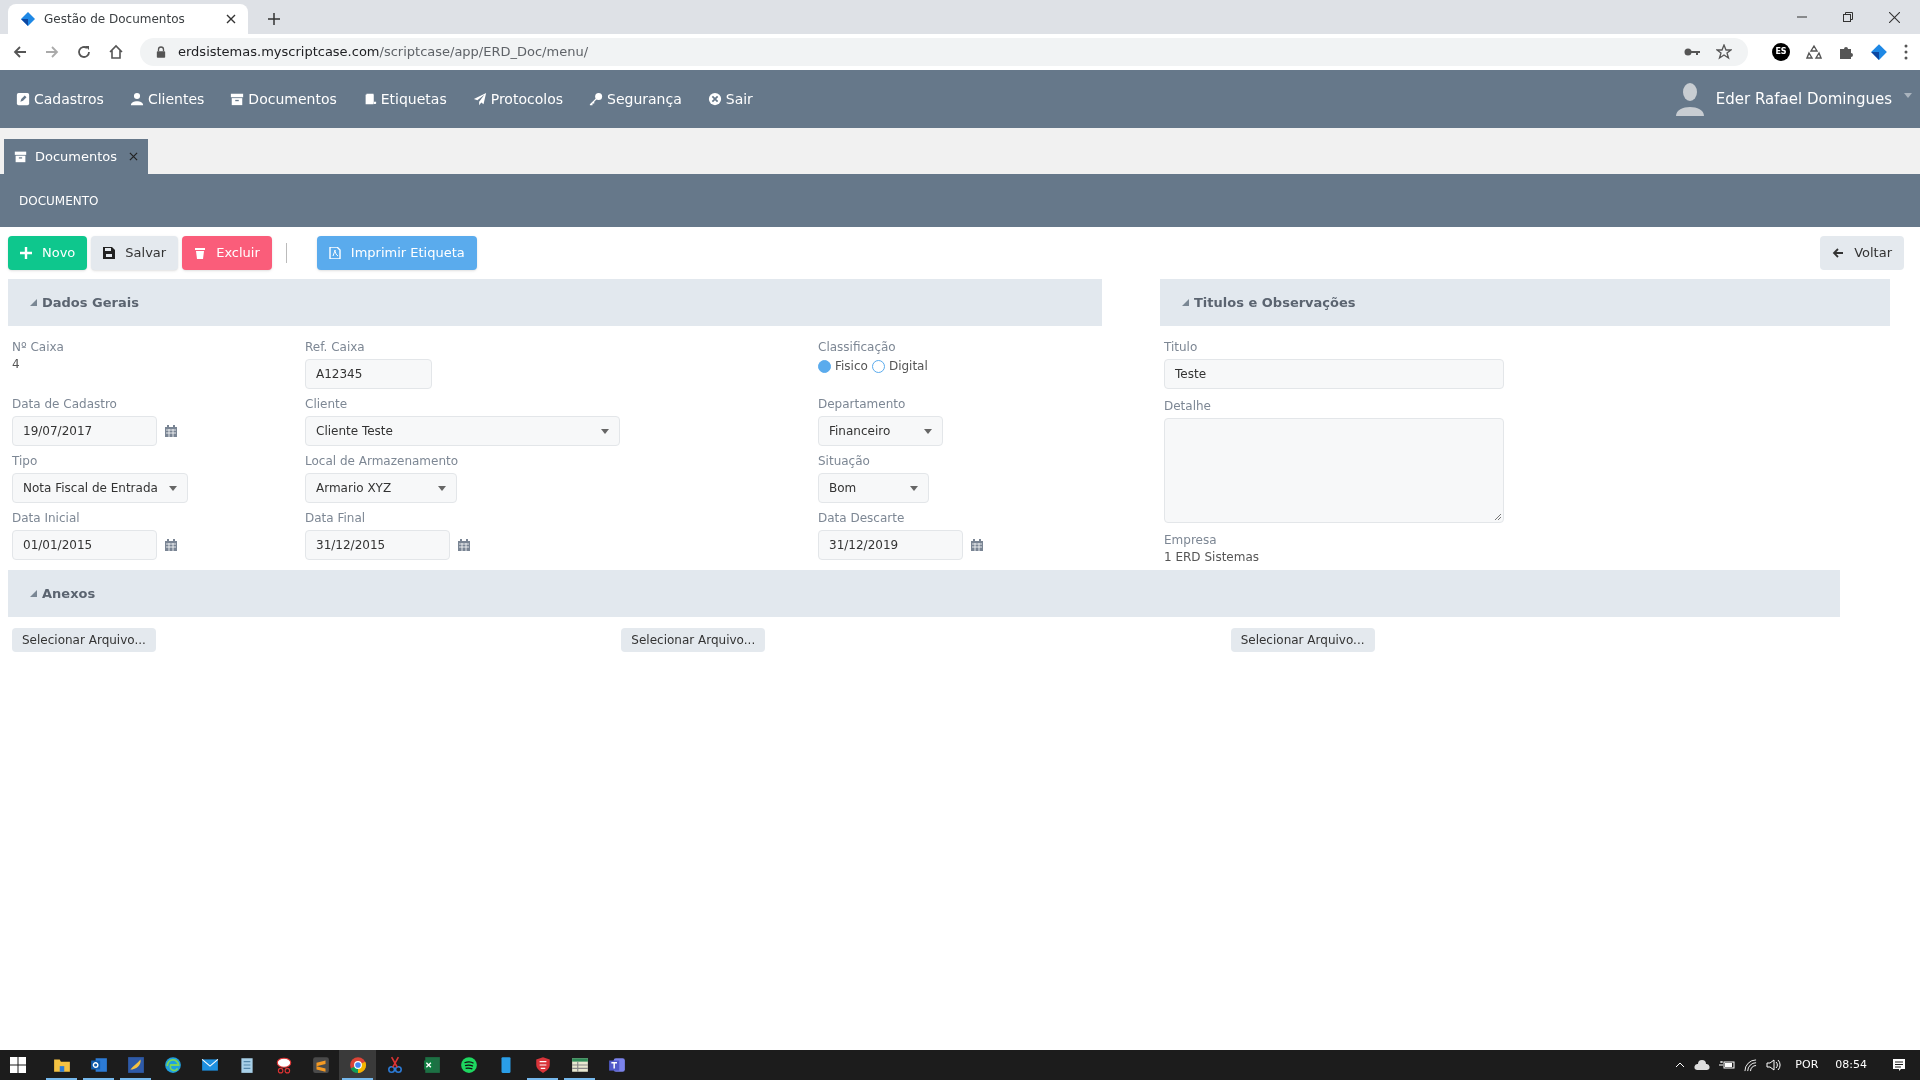 Image resolution: width=1920 pixels, height=1080 pixels. What do you see at coordinates (1680, 1065) in the screenshot?
I see `chevron-up-icon` at bounding box center [1680, 1065].